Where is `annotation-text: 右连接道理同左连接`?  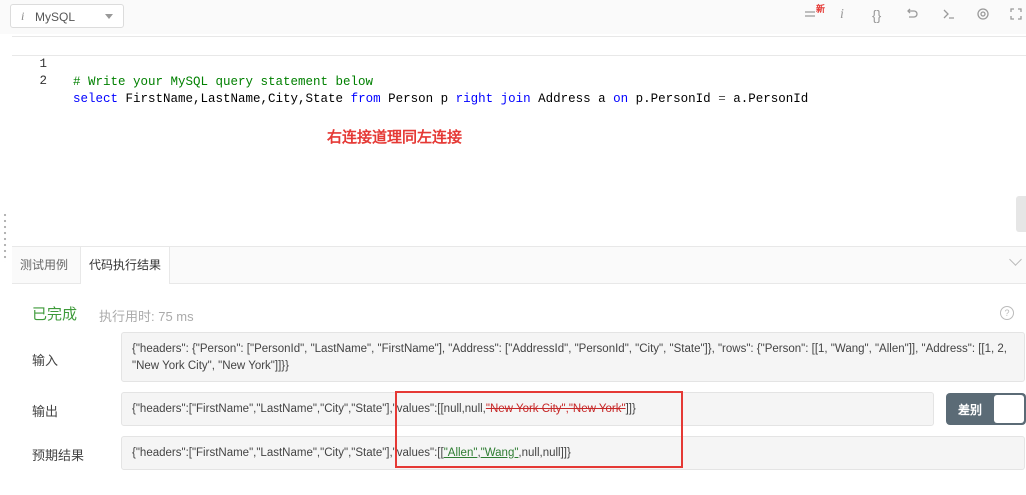 annotation-text: 右连接道理同左连接 is located at coordinates (395, 137).